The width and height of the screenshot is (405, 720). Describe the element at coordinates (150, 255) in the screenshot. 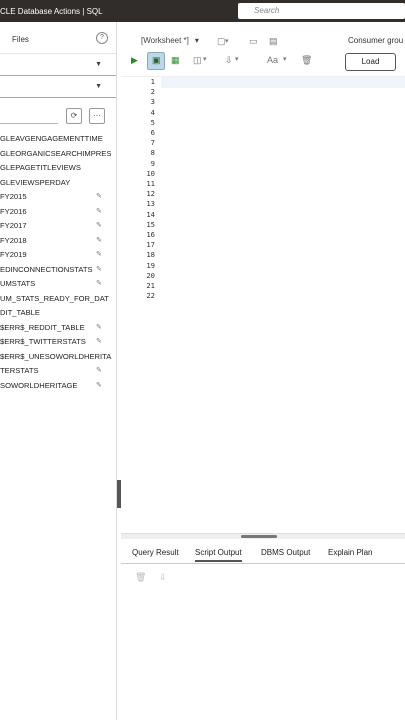

I see `line-number: 18` at that location.